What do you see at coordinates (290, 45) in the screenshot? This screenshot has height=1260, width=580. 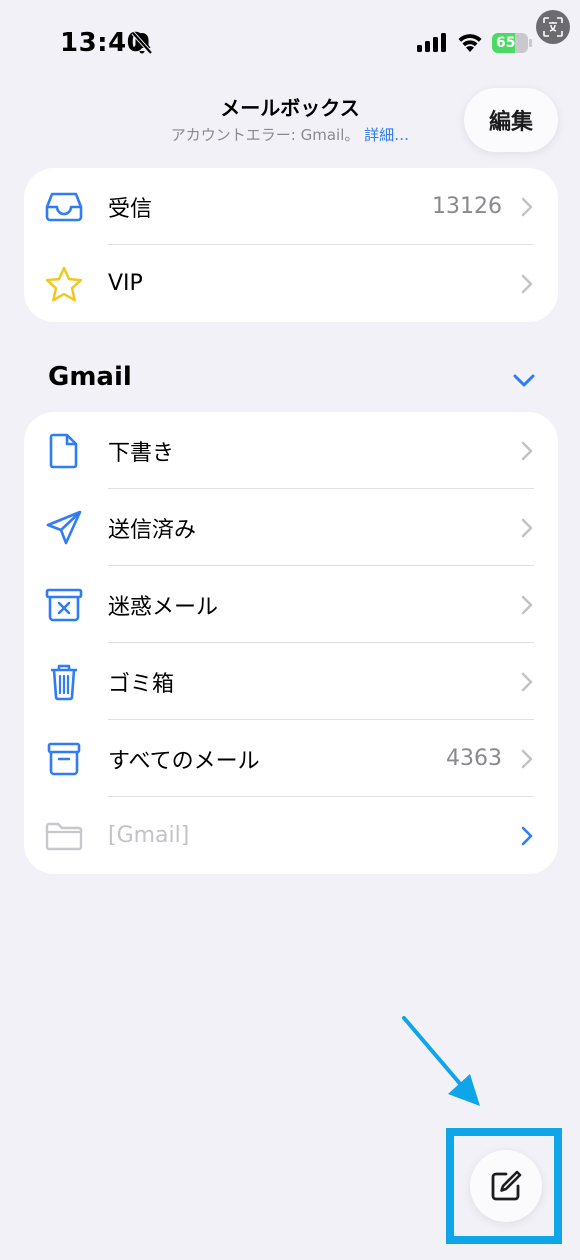 I see `status-bar: 13:40 65` at bounding box center [290, 45].